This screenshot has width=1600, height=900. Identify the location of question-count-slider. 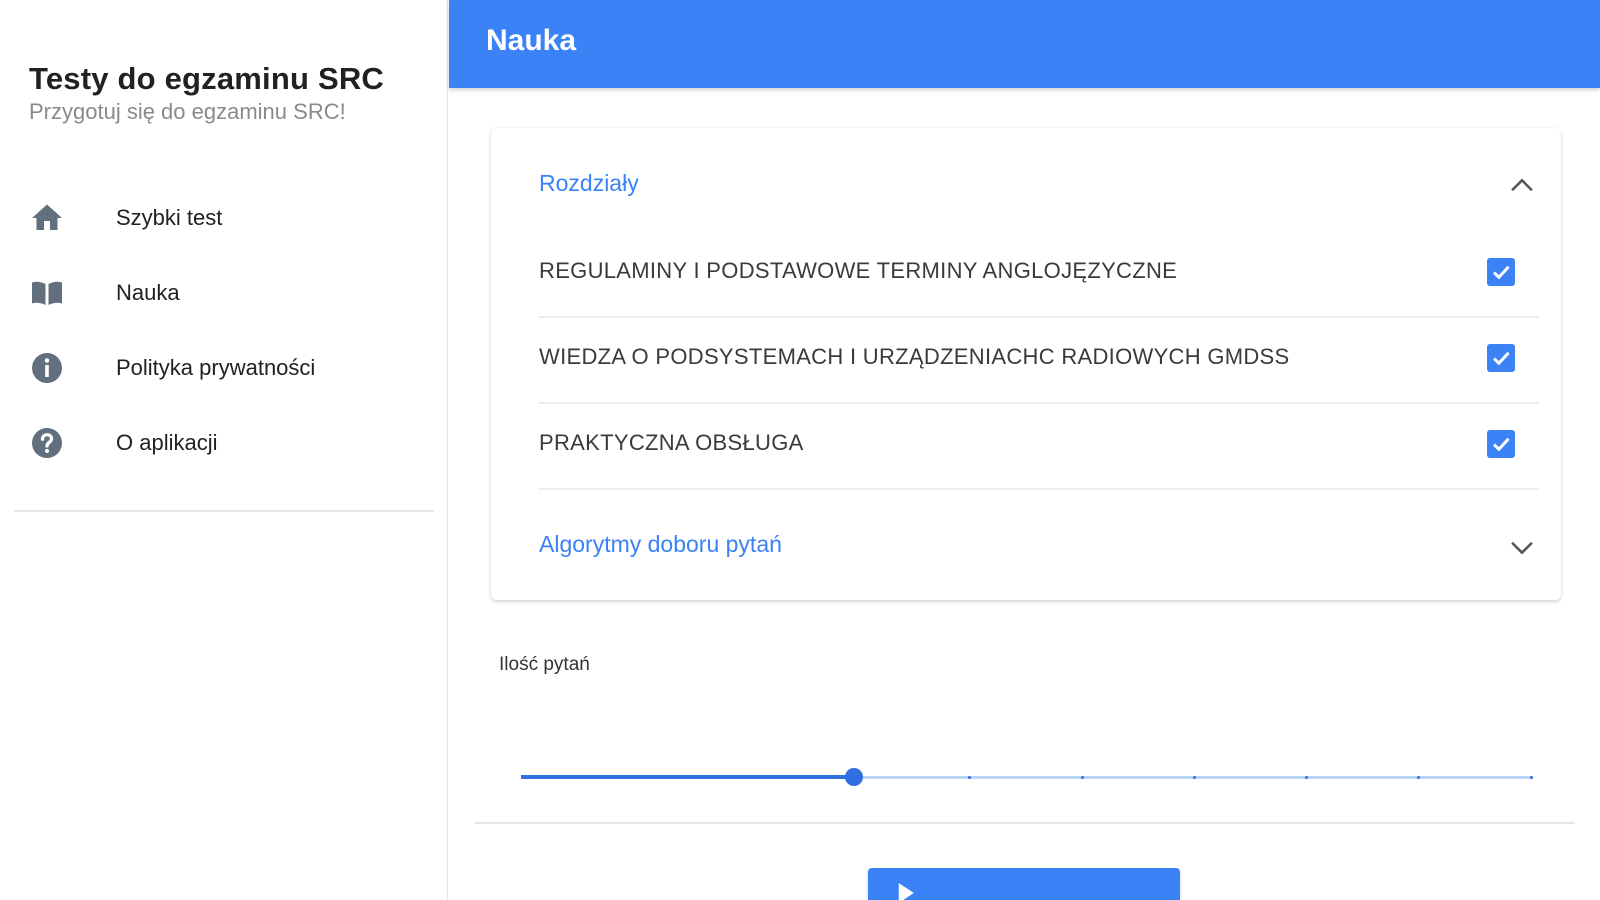
(1027, 778).